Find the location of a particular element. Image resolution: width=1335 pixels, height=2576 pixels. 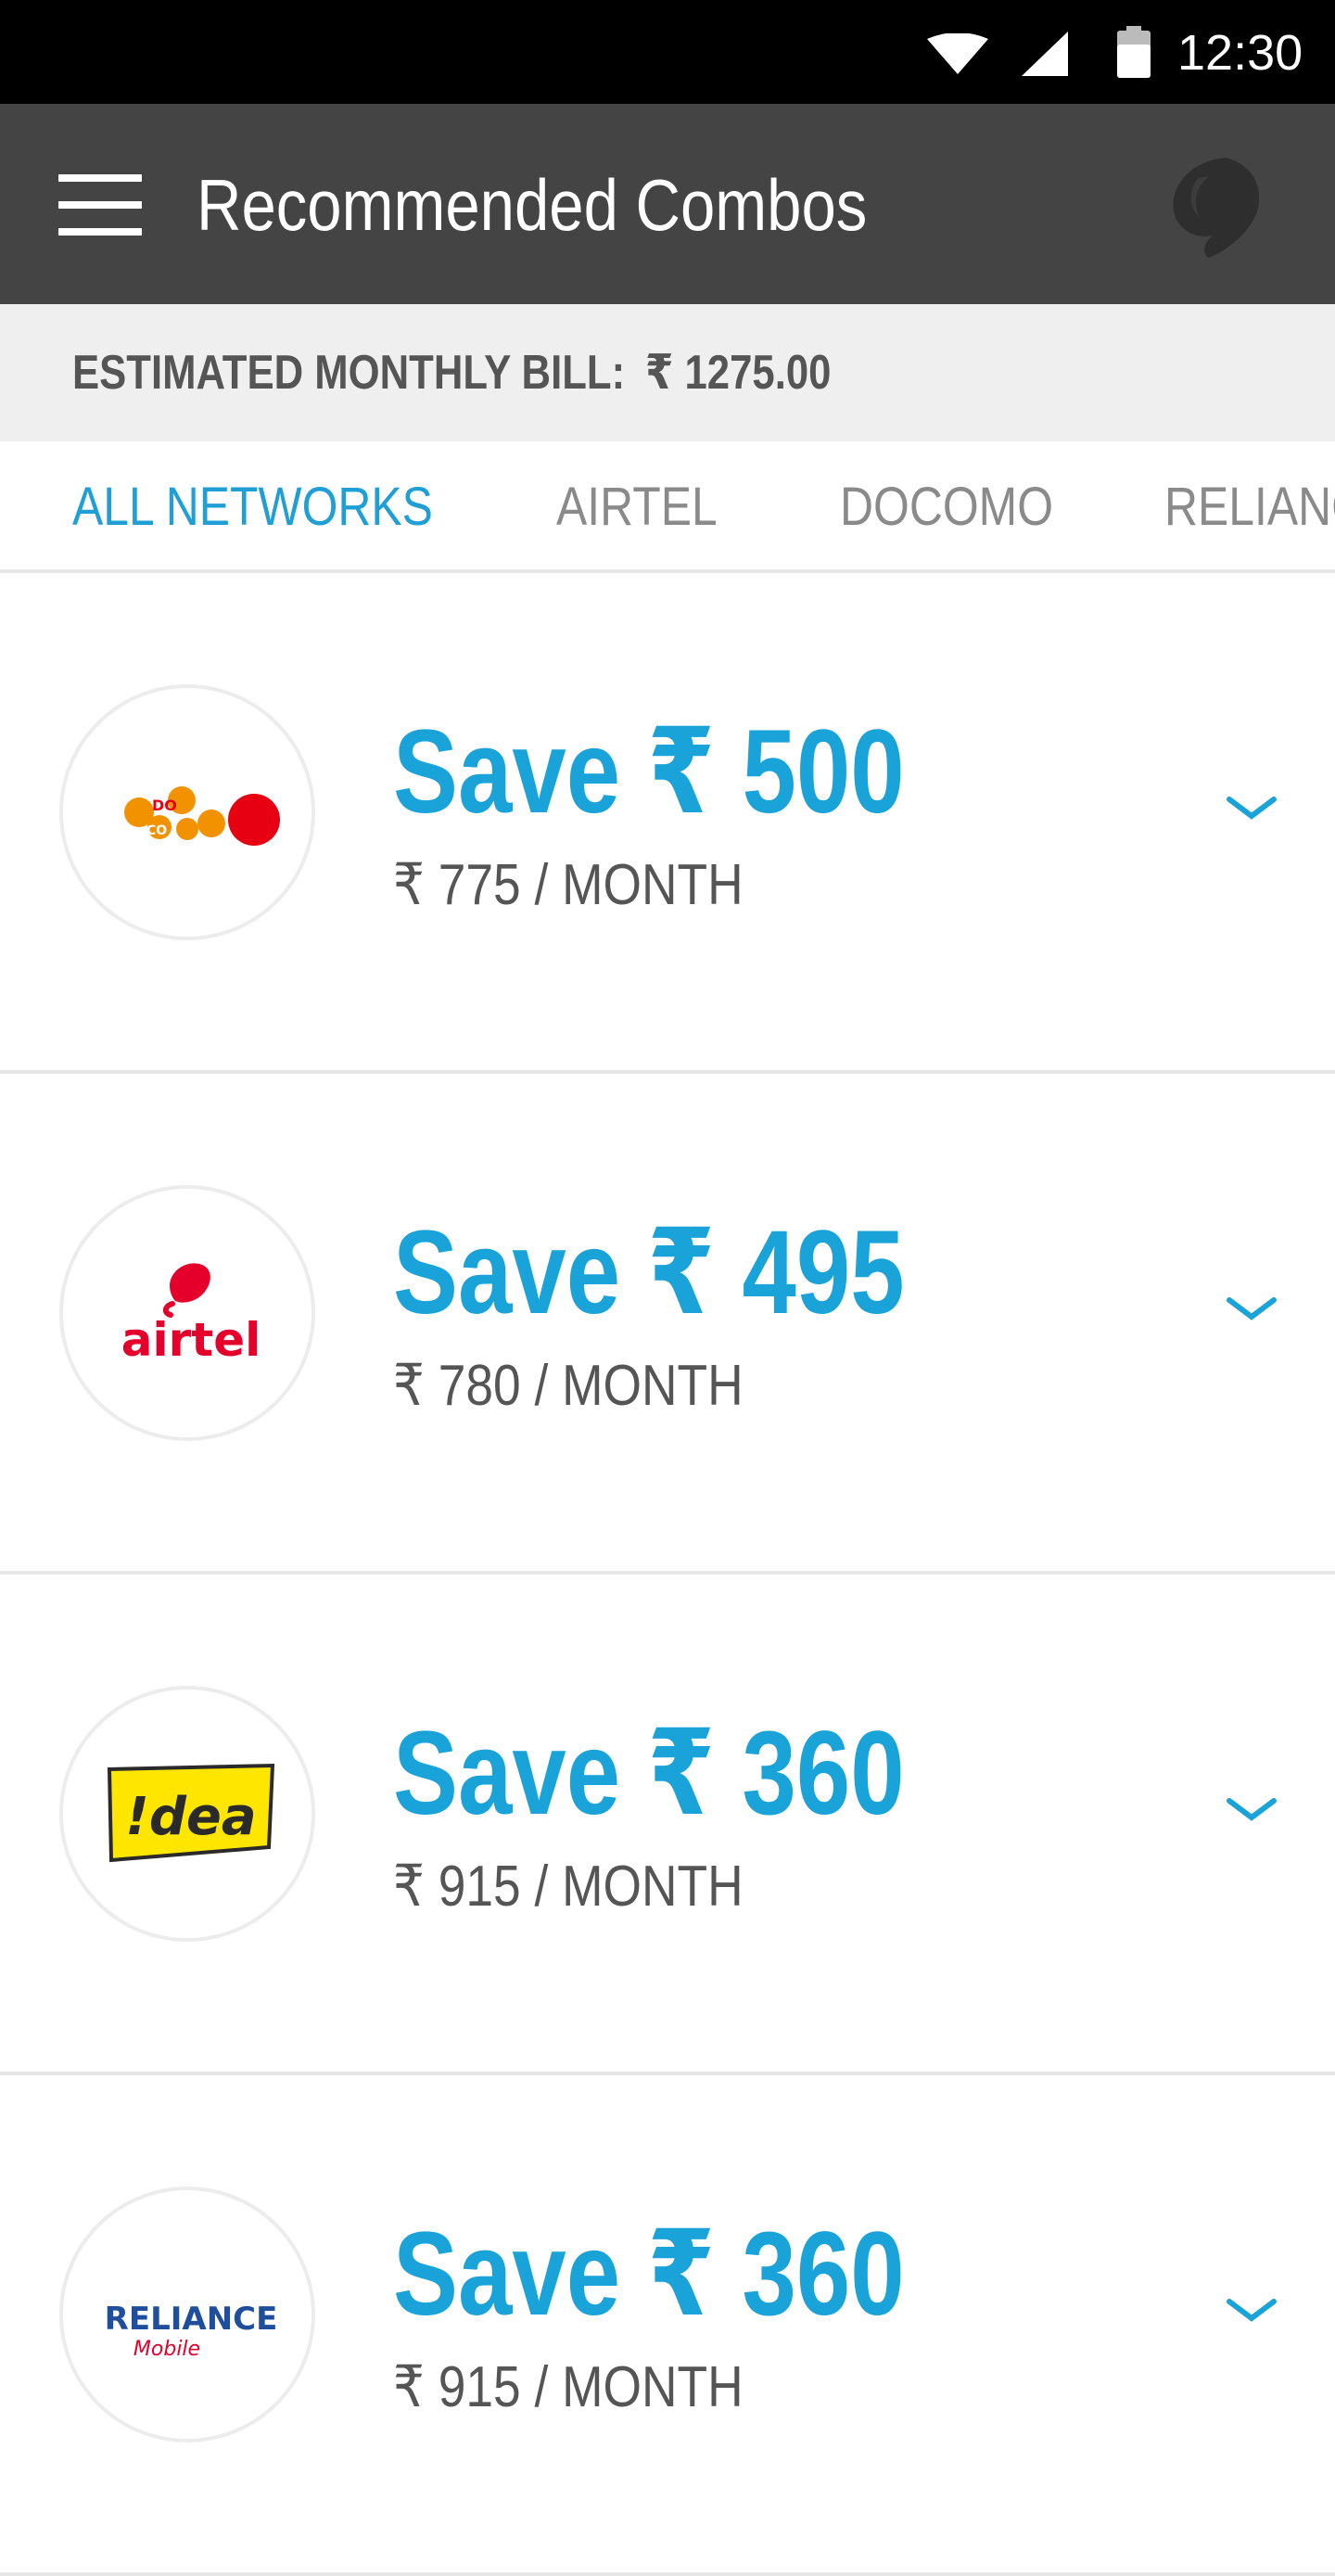

idea-logo-icon: !dea is located at coordinates (191, 1813).